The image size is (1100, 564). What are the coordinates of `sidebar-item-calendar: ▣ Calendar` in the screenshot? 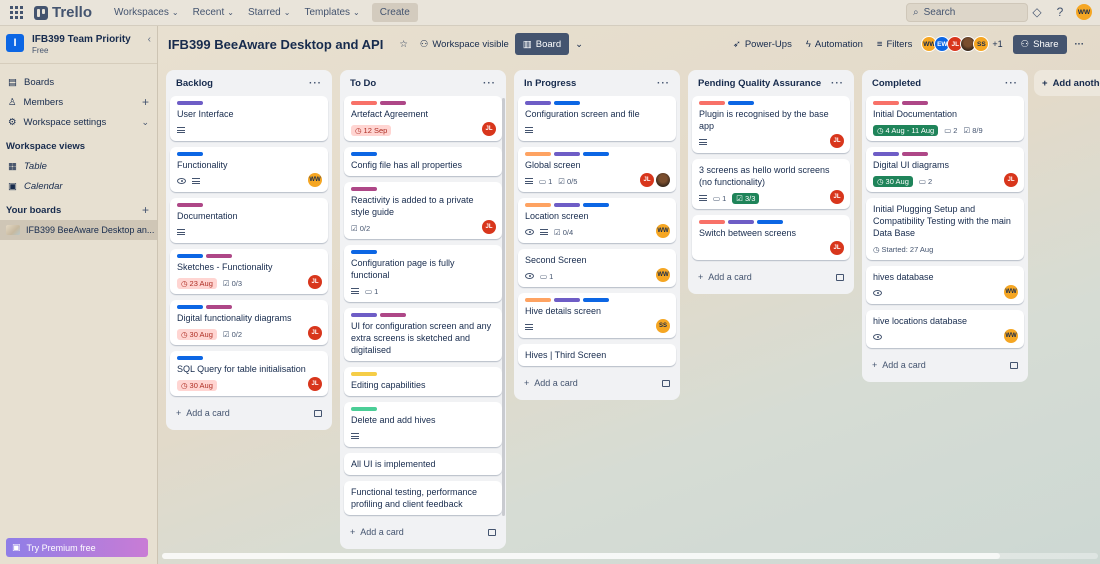 It's located at (78, 186).